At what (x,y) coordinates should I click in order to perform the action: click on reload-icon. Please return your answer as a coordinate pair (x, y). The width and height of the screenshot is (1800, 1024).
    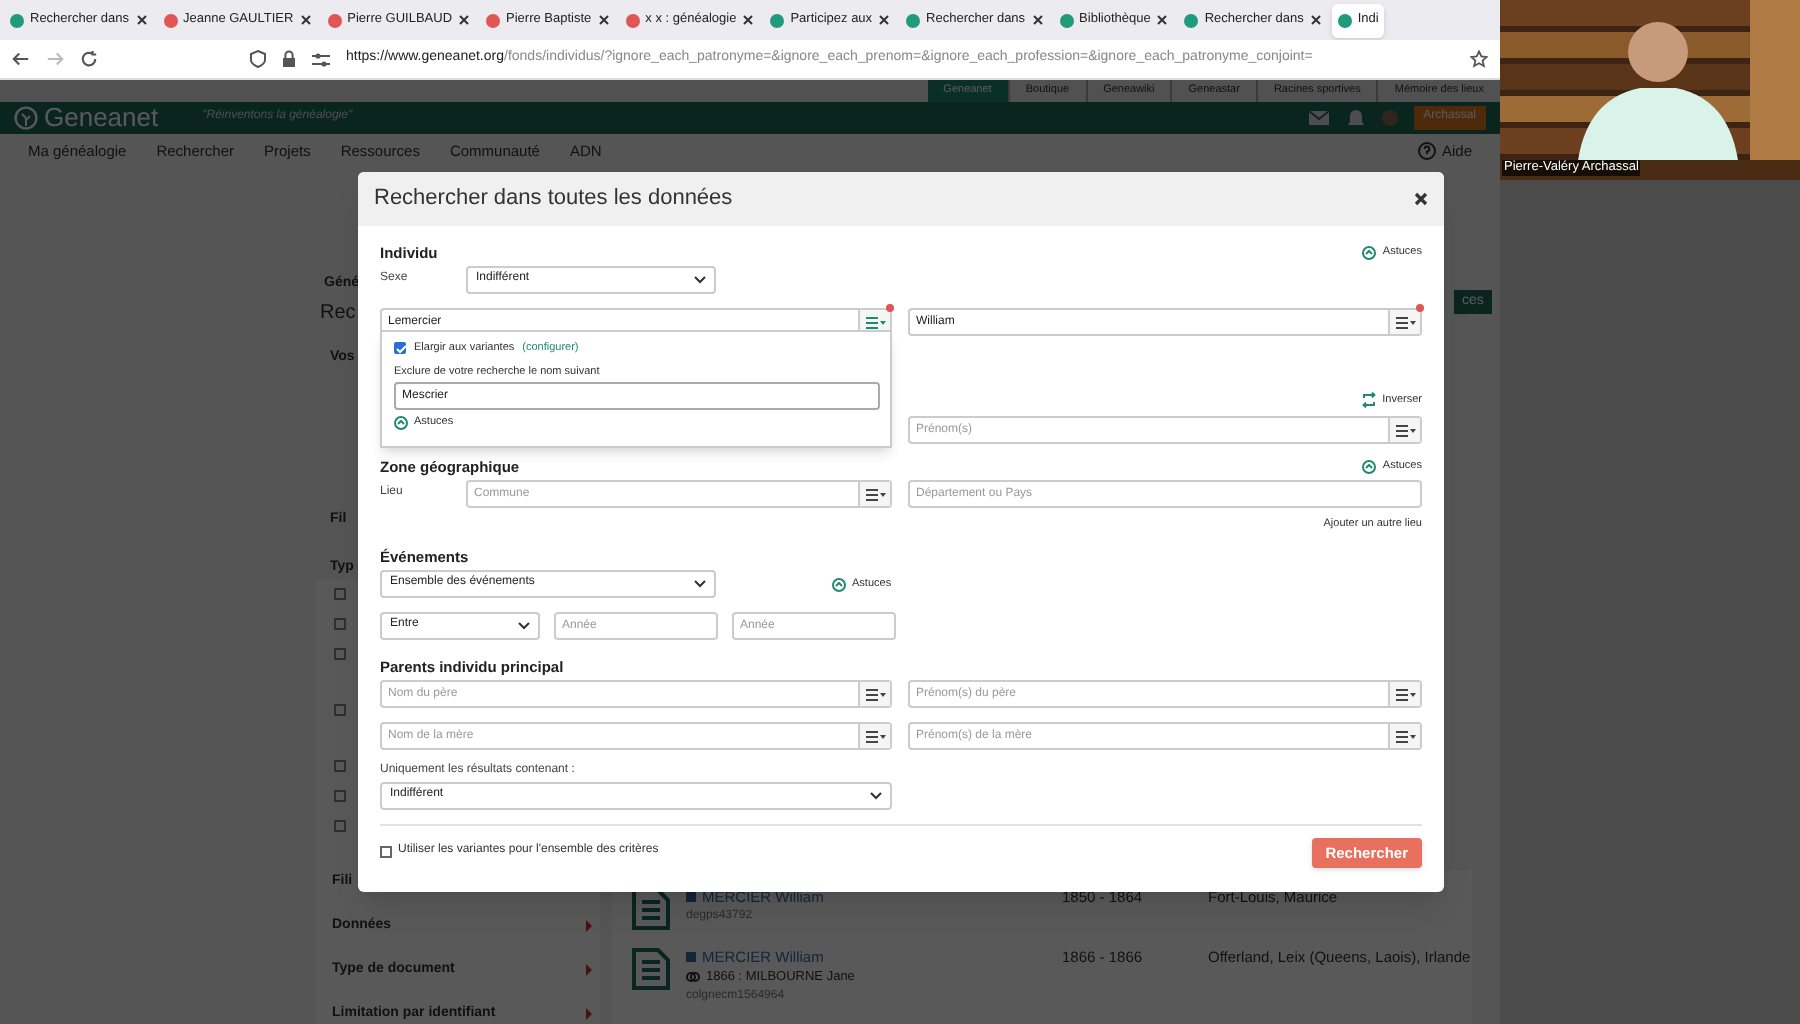
    Looking at the image, I should click on (89, 59).